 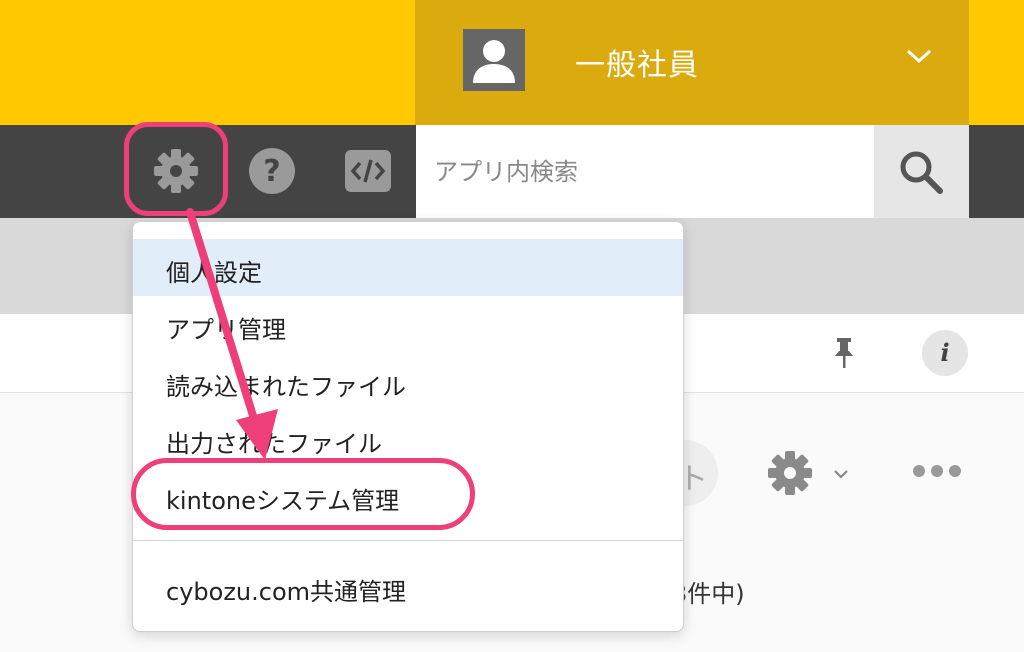 I want to click on menu-item-label: アプリ管理, so click(x=226, y=330).